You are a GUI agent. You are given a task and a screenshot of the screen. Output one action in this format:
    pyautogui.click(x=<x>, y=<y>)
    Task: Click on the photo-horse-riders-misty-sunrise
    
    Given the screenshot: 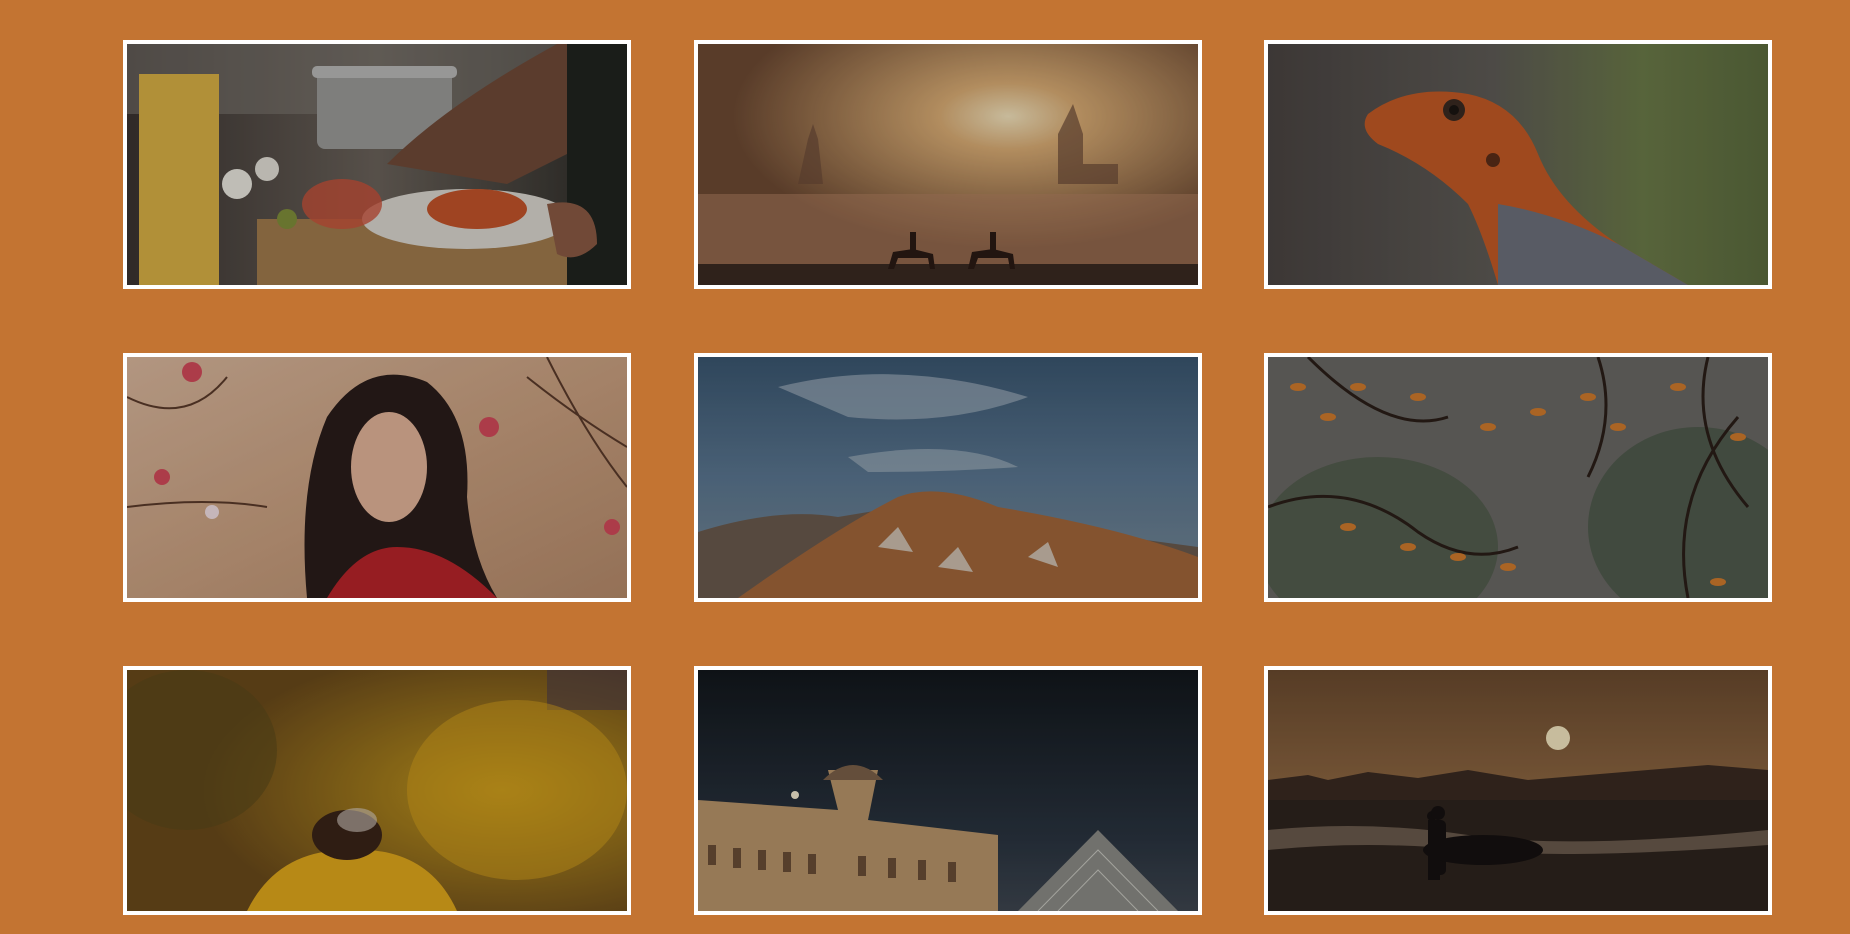 What is the action you would take?
    pyautogui.click(x=948, y=164)
    